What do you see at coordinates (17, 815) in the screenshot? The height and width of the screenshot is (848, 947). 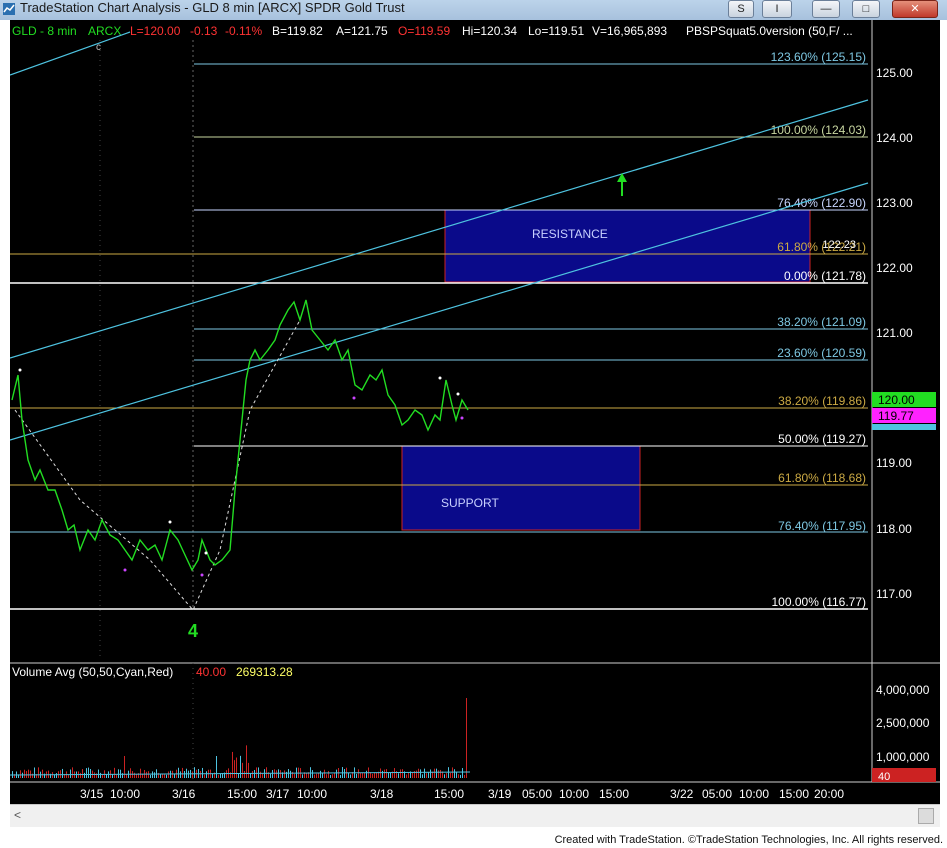 I see `scroll-left-icon: <` at bounding box center [17, 815].